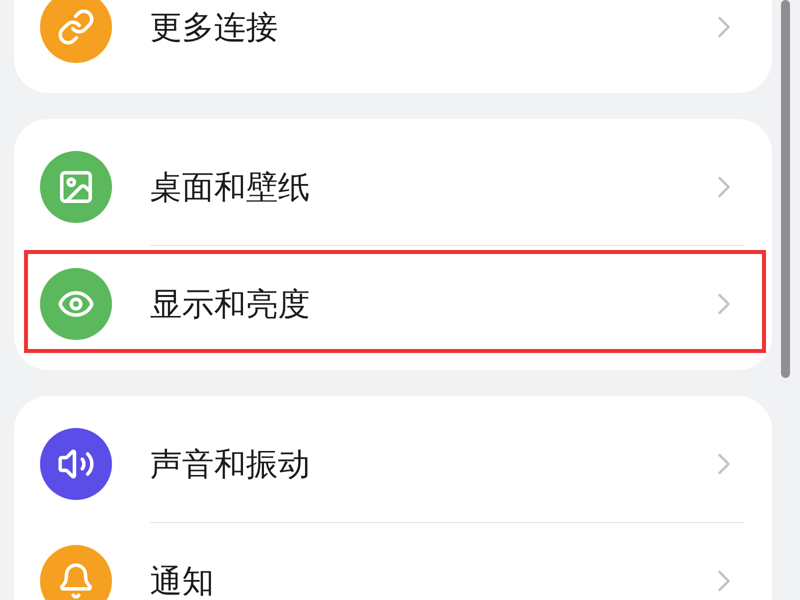 The height and width of the screenshot is (600, 800). I want to click on item-label: 显示和亮度, so click(230, 304).